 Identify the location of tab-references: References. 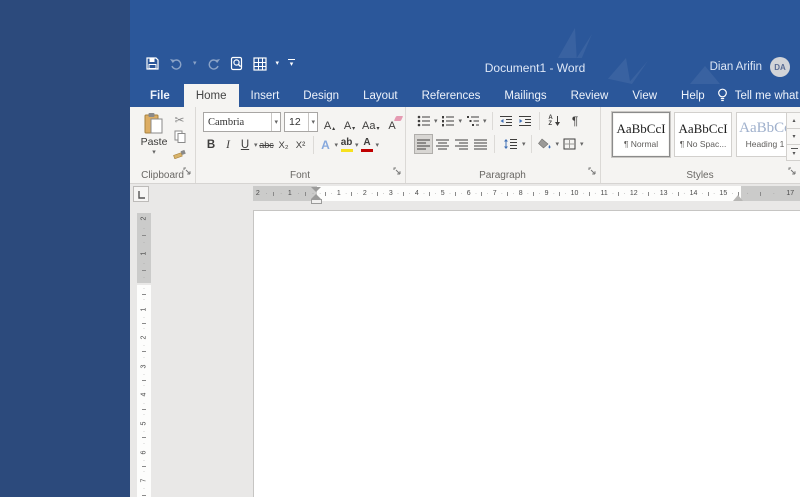
(451, 95).